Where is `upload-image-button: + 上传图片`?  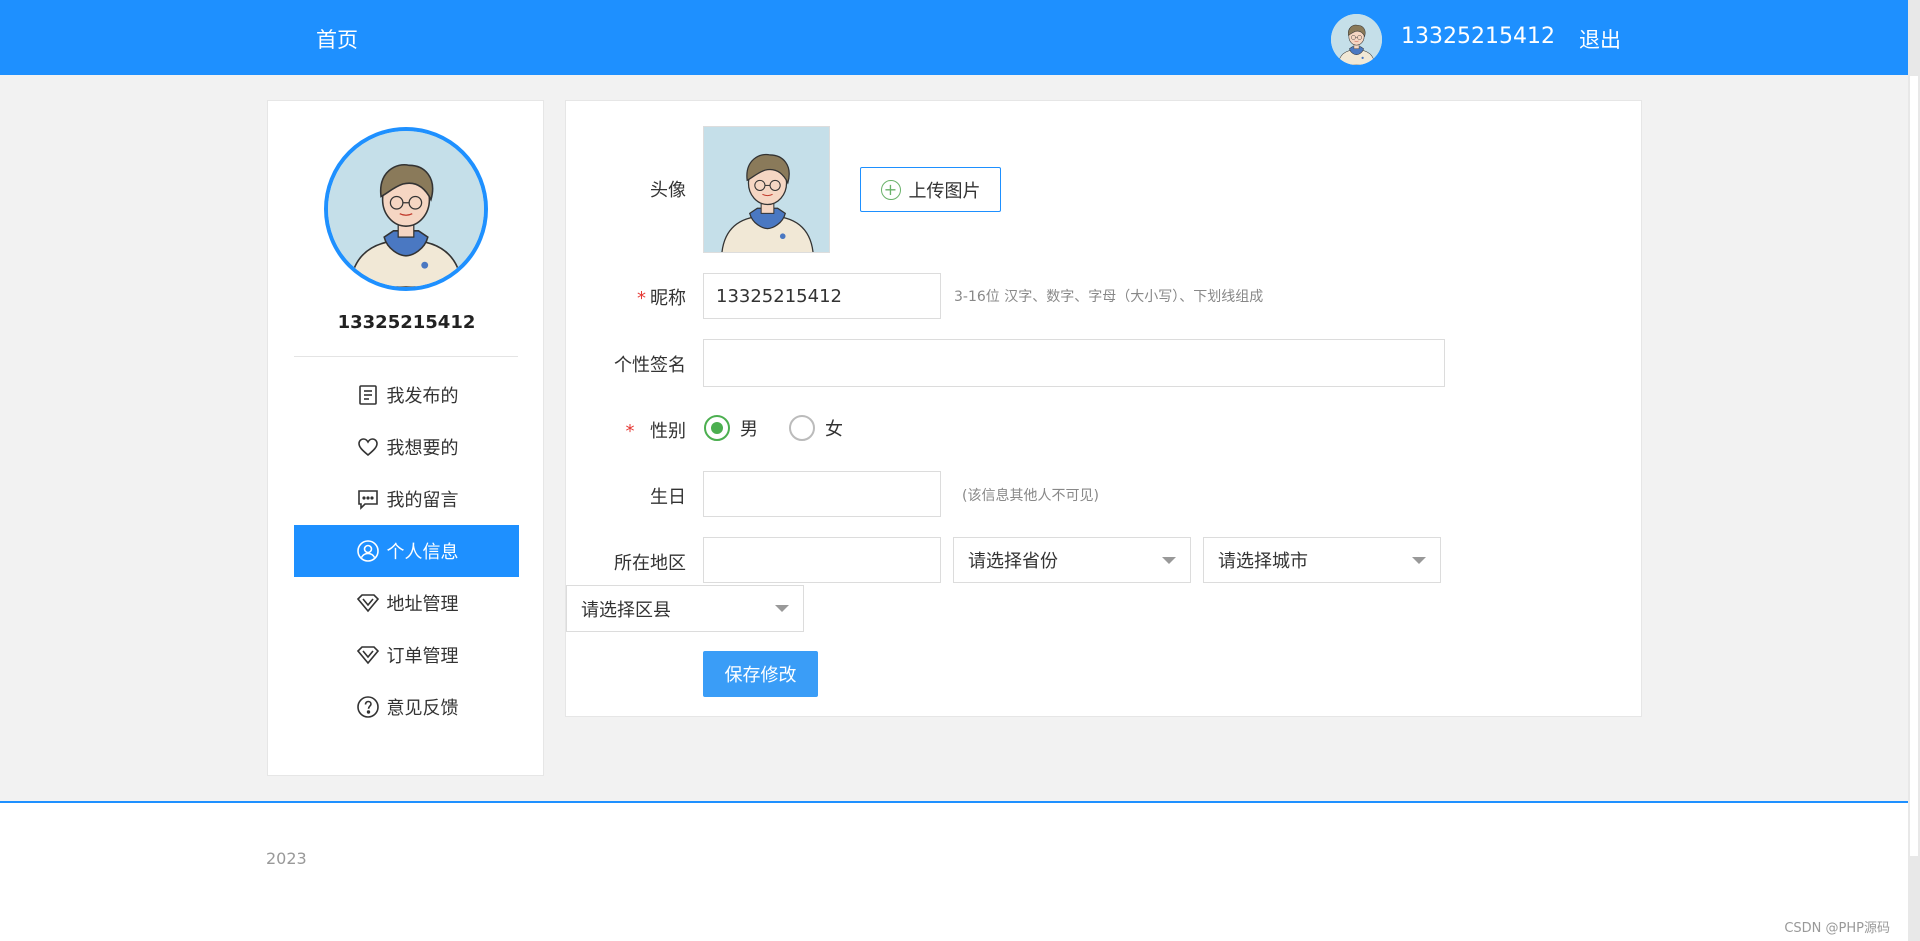 upload-image-button: + 上传图片 is located at coordinates (930, 189).